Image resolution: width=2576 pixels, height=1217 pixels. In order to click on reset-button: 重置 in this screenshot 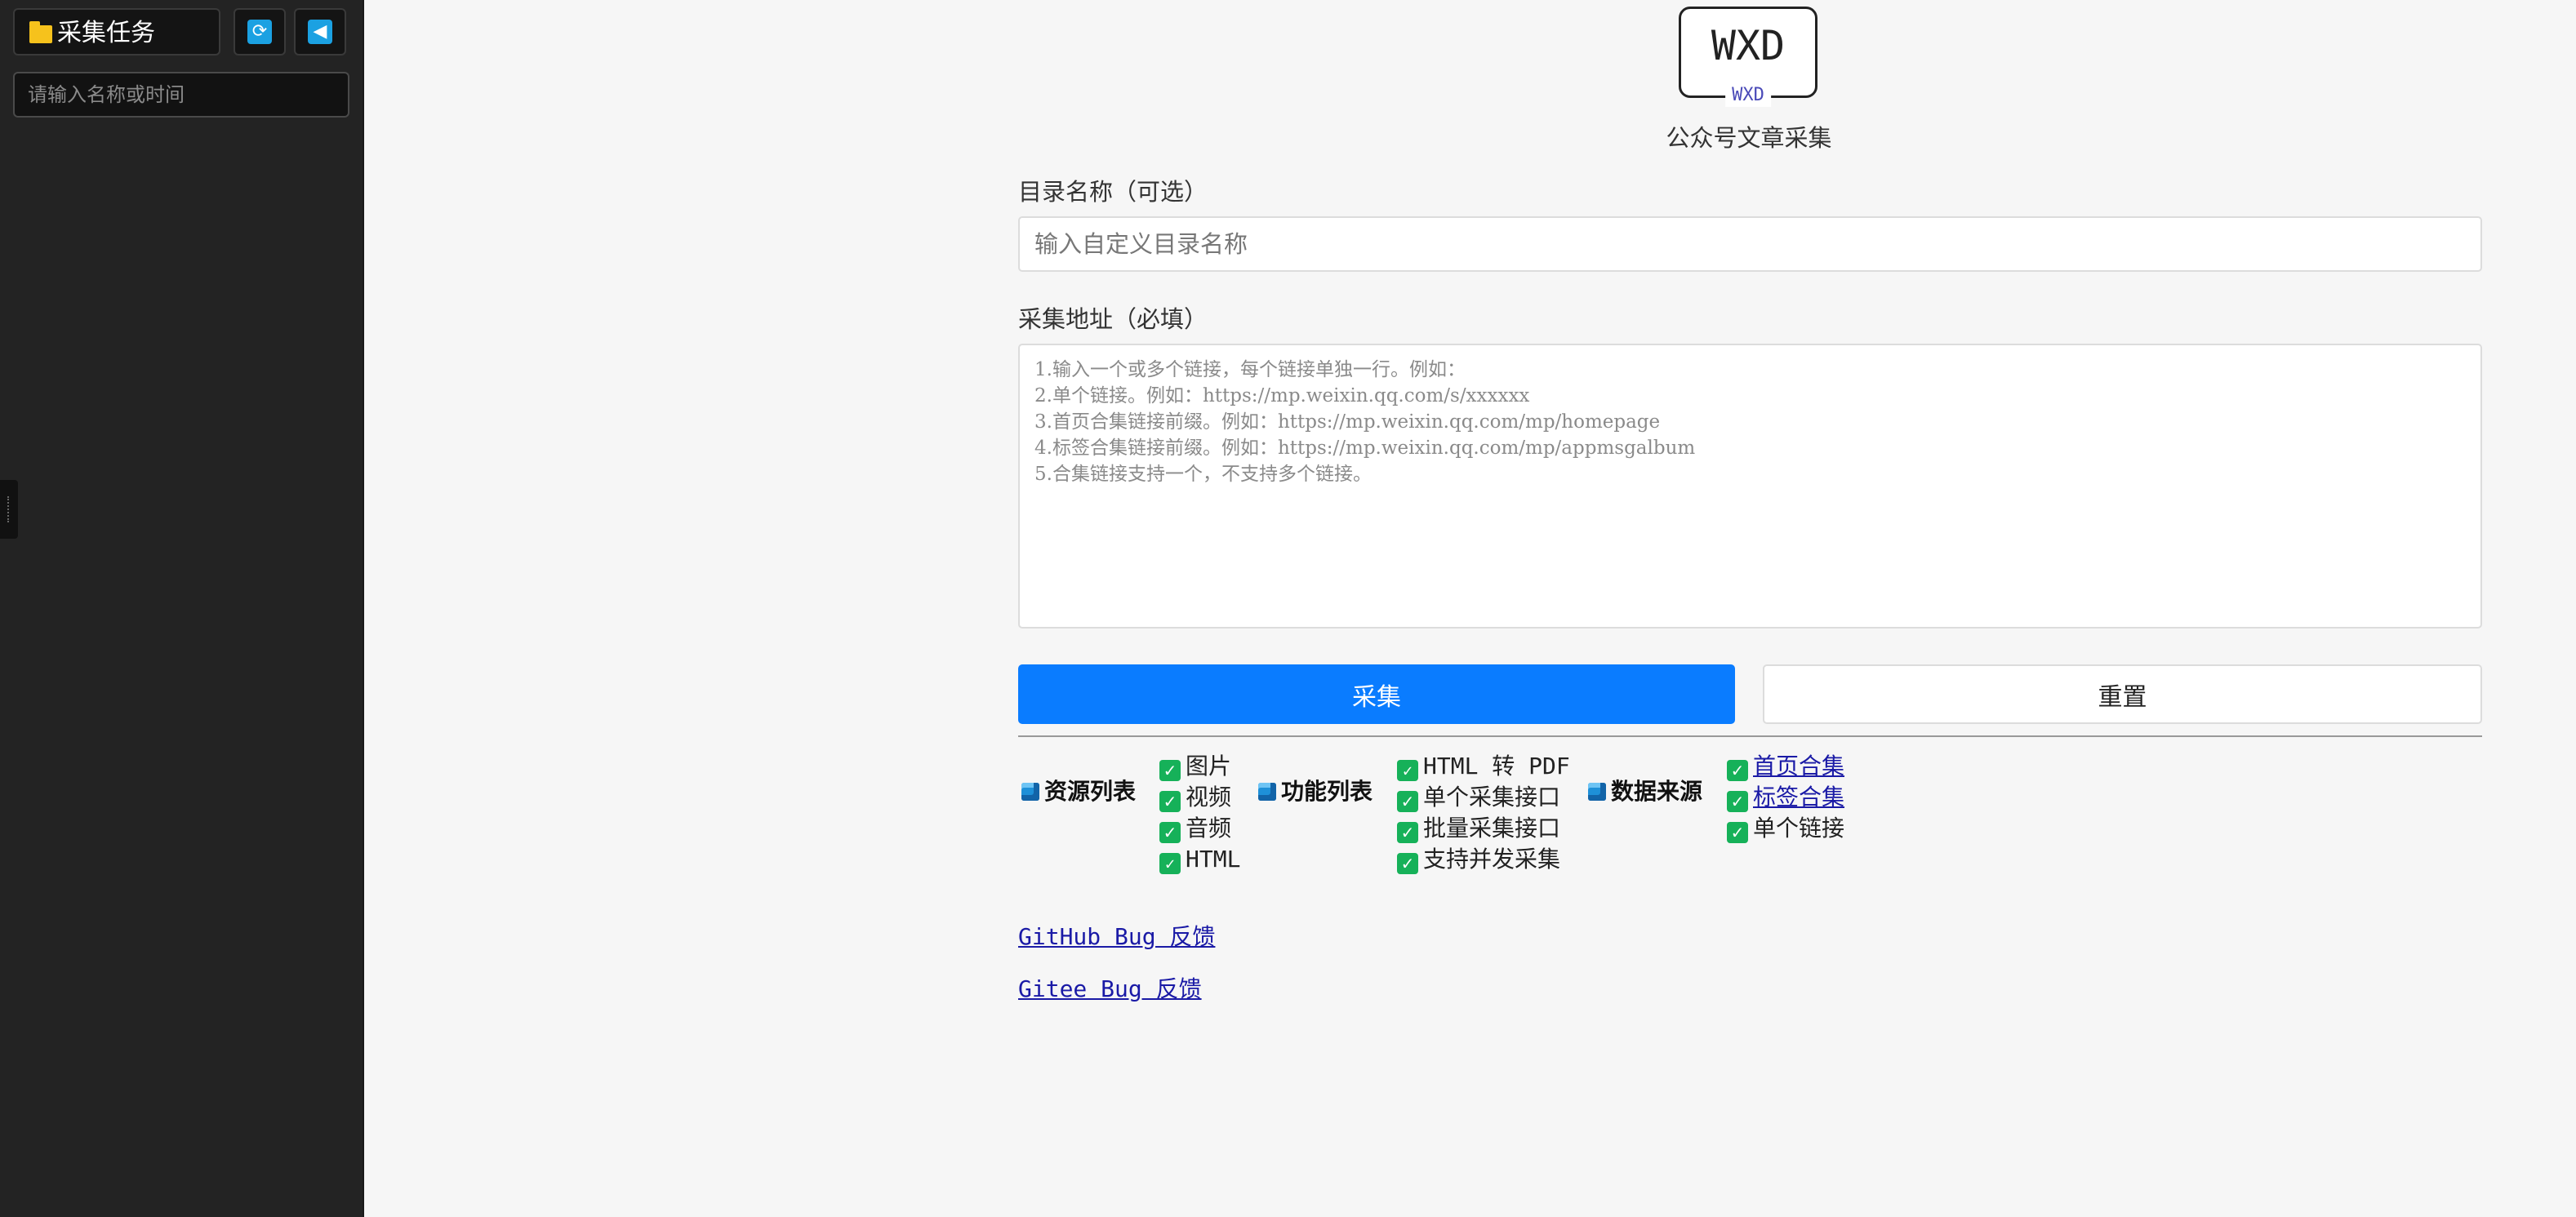, I will do `click(2122, 694)`.